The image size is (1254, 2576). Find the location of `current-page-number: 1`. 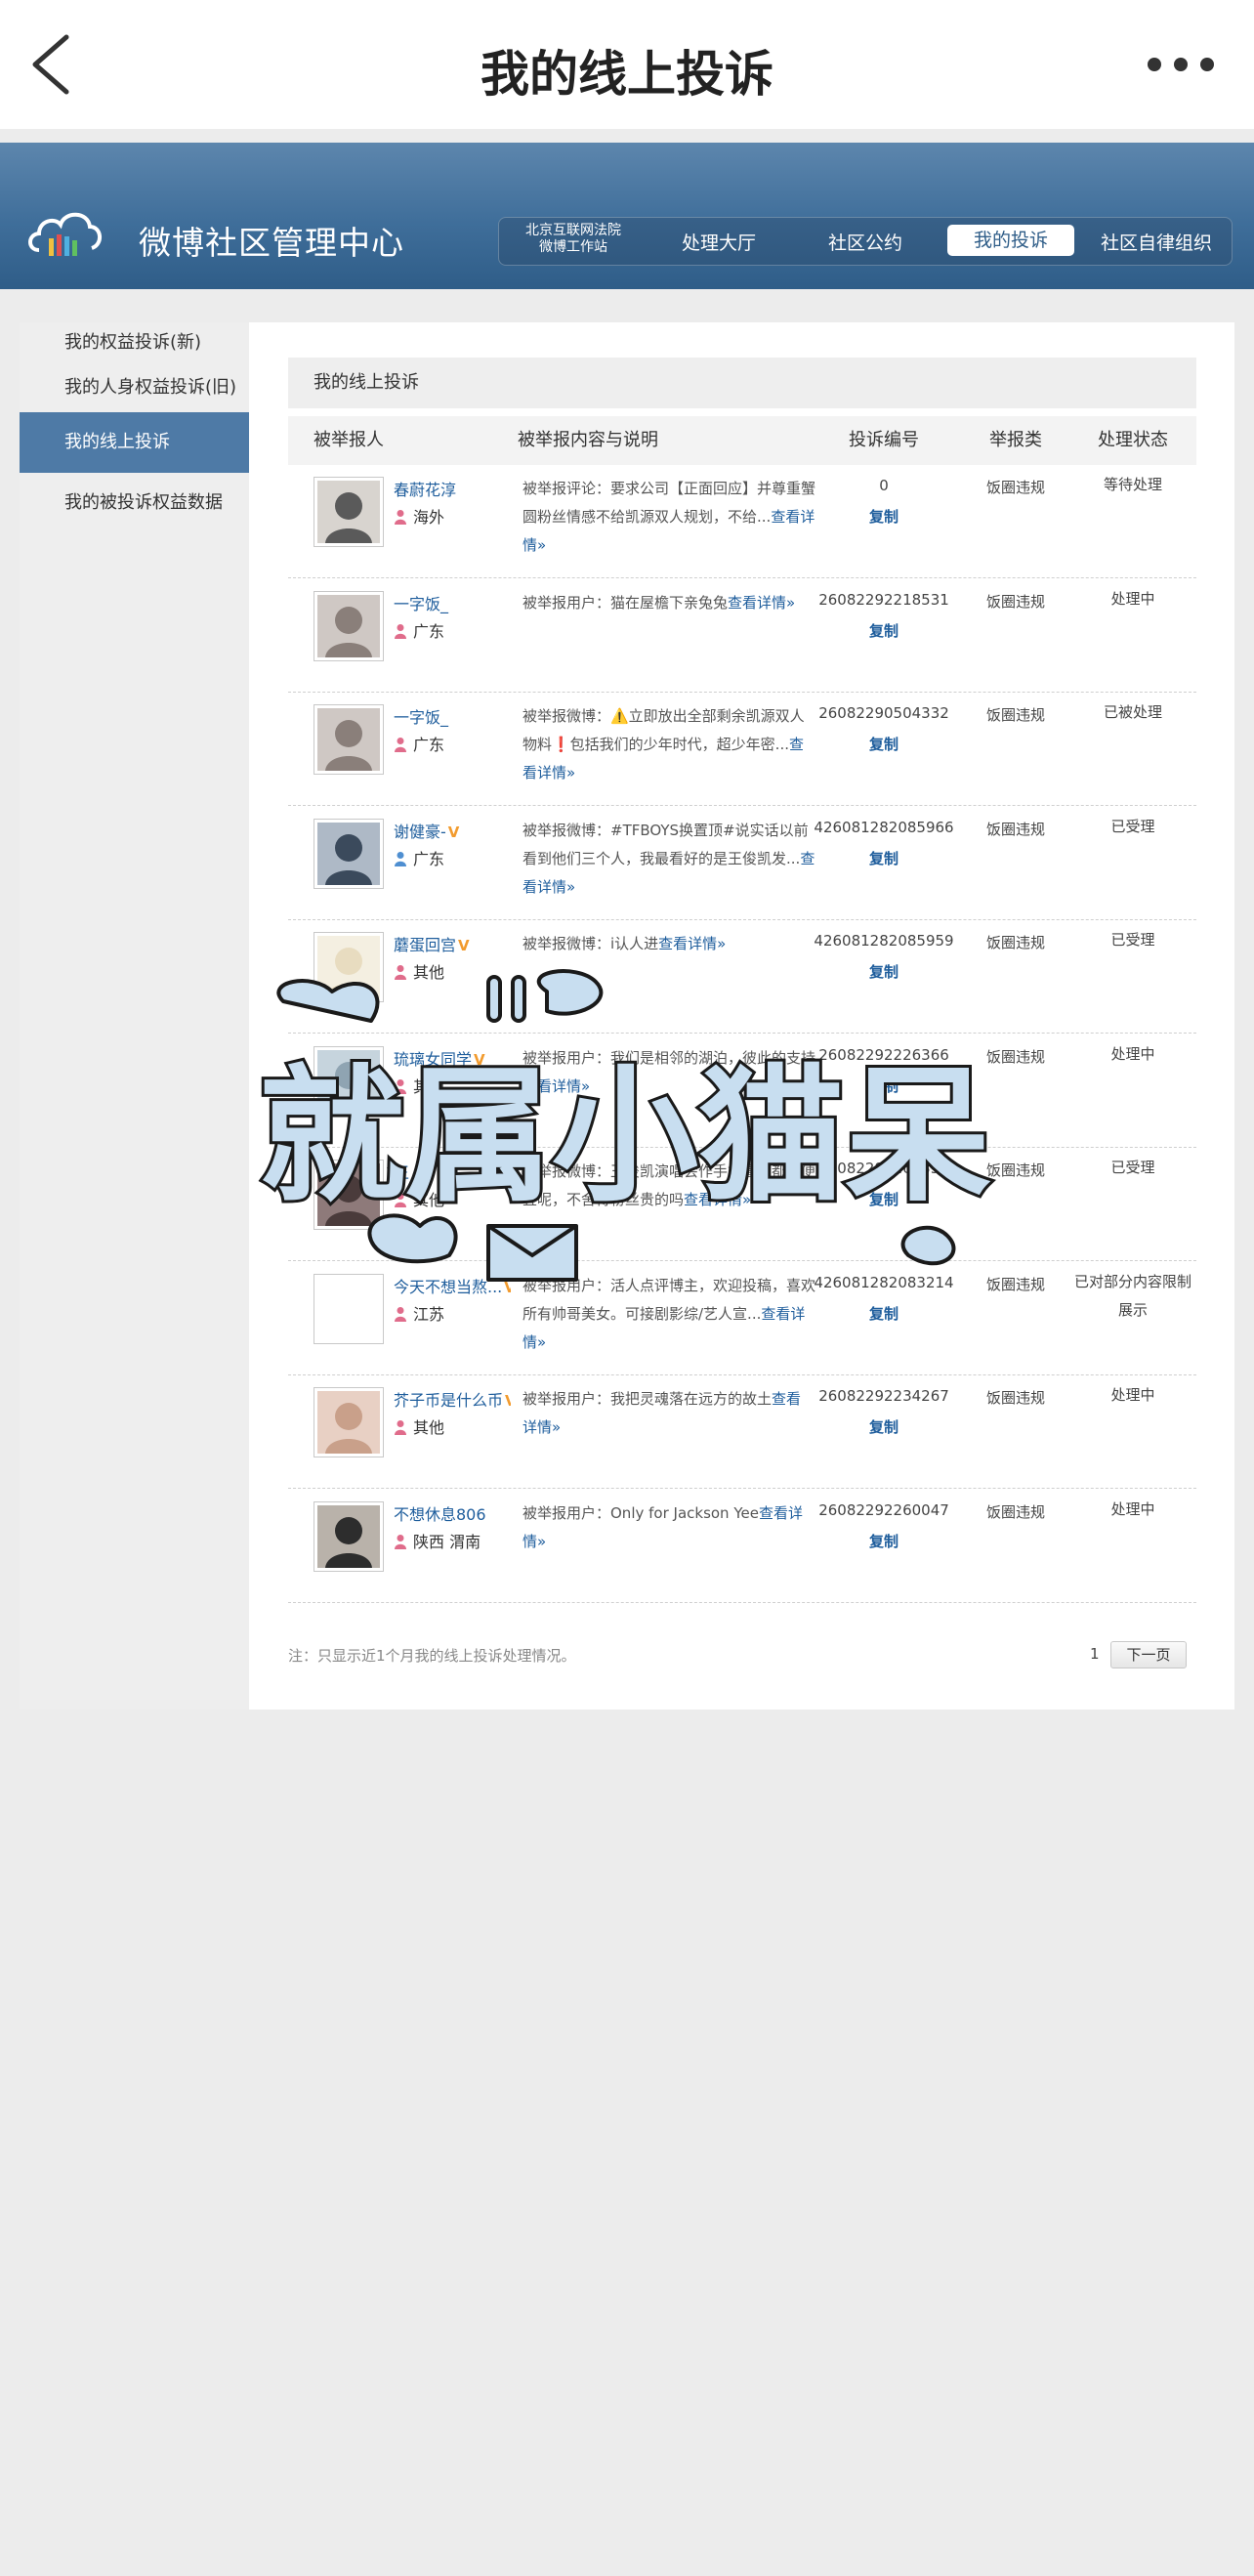

current-page-number: 1 is located at coordinates (1095, 1654).